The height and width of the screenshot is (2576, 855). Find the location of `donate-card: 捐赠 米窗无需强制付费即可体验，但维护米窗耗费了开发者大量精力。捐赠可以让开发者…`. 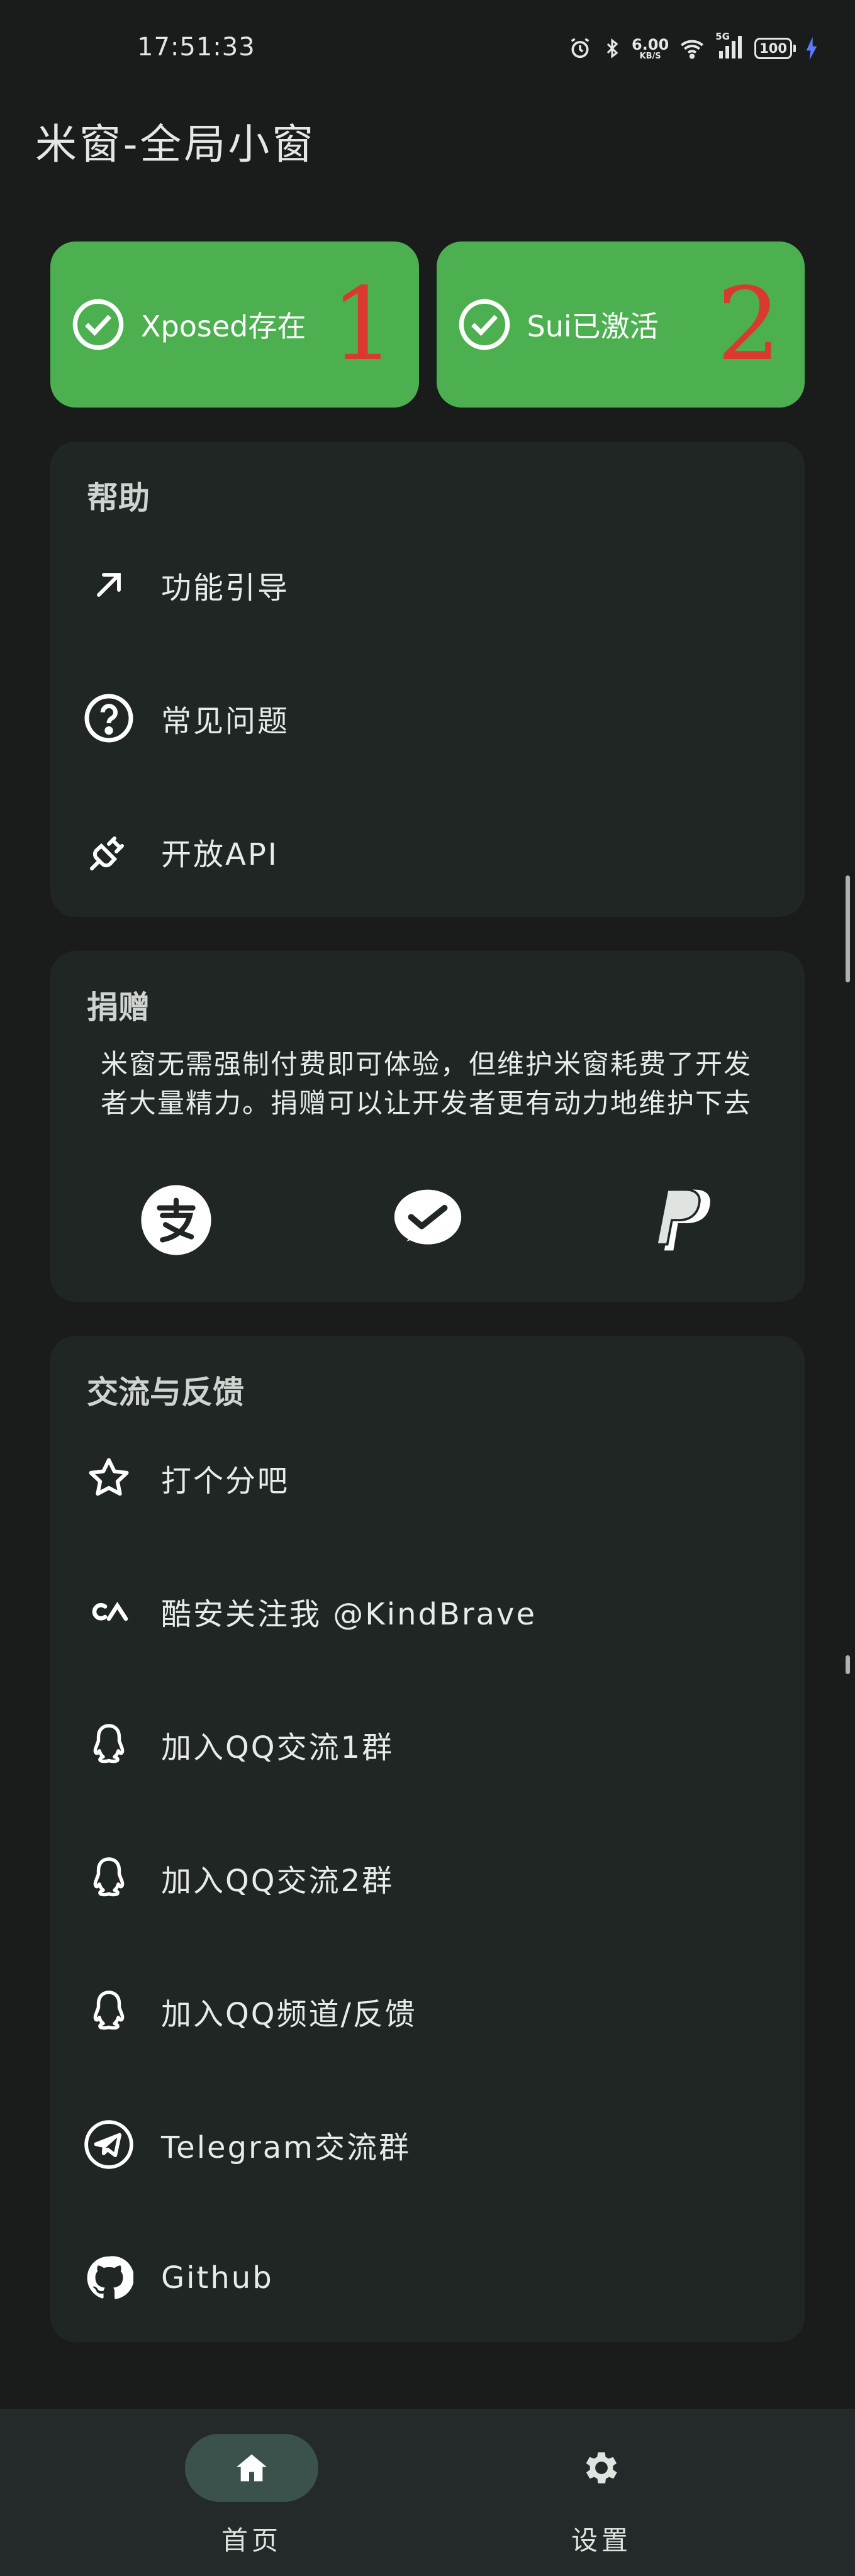

donate-card: 捐赠 米窗无需强制付费即可体验，但维护米窗耗费了开发者大量精力。捐赠可以让开发者… is located at coordinates (427, 1126).